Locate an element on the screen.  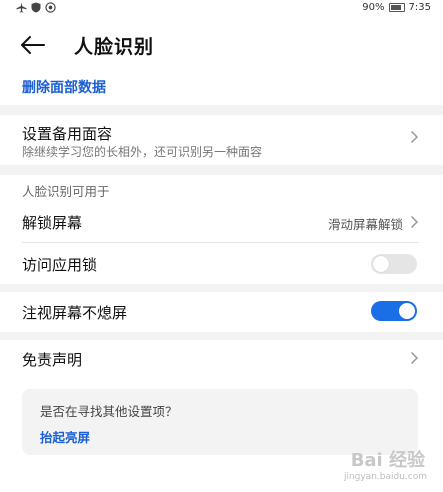
usage-section-label: 人脸识别可用于 is located at coordinates (66, 191).